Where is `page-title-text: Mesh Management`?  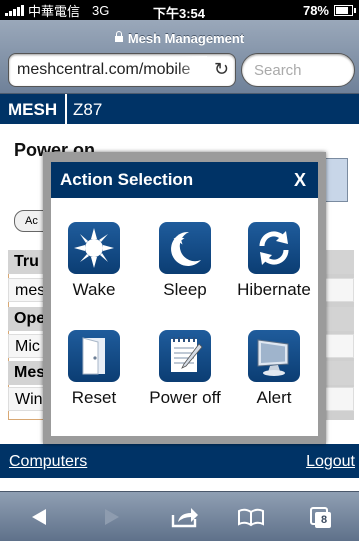 page-title-text: Mesh Management is located at coordinates (186, 38).